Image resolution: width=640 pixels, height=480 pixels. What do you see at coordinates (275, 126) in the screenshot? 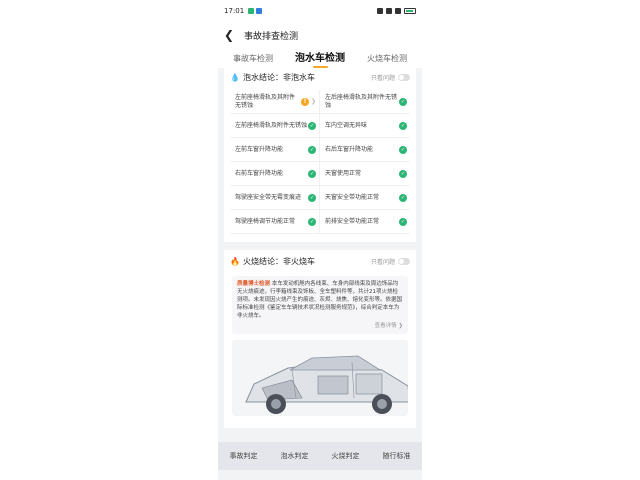
I see `check-item: 左前座椅滑轨及附件无锈蚀 ✓` at bounding box center [275, 126].